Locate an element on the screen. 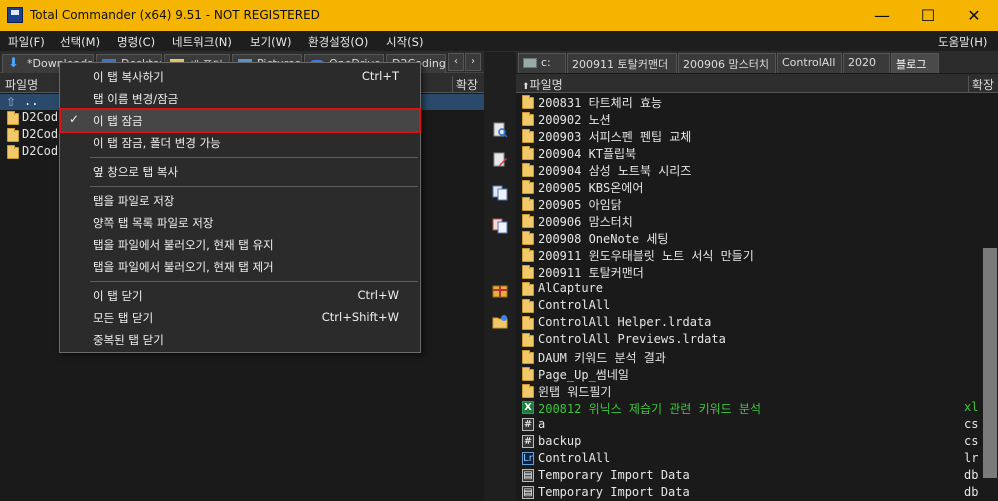 The image size is (998, 501). menu-help: 도움말(H) is located at coordinates (962, 42).